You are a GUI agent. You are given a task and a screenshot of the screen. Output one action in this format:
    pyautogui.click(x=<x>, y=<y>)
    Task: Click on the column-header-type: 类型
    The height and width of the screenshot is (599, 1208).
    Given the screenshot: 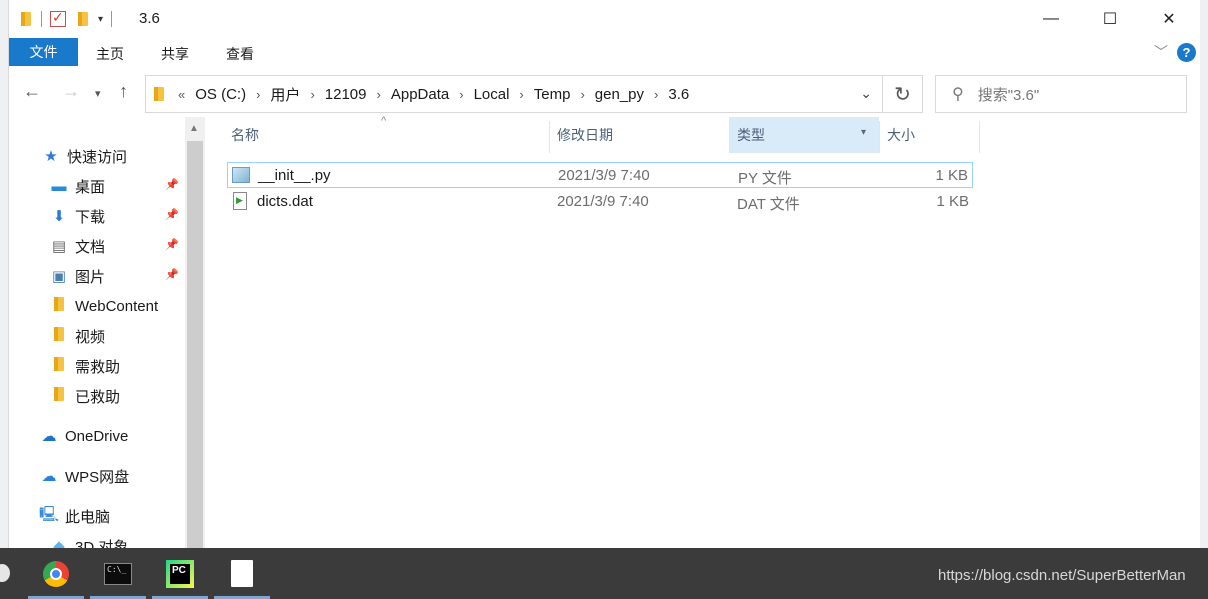 What is the action you would take?
    pyautogui.click(x=751, y=135)
    